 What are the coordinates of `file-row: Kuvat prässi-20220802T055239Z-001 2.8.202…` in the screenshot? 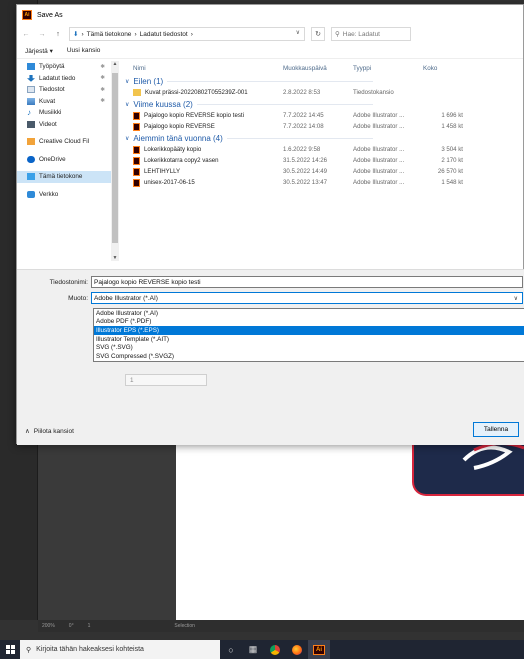 It's located at (323, 92).